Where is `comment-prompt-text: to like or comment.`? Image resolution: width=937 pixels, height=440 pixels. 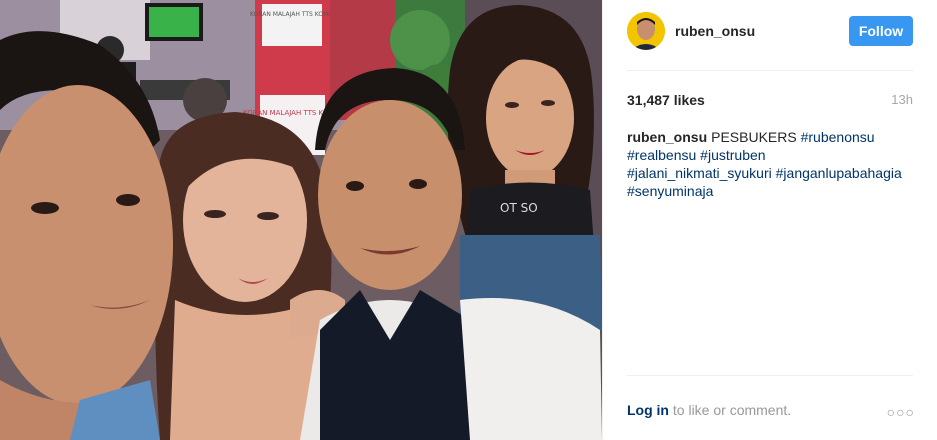
comment-prompt-text: to like or comment. is located at coordinates (730, 410).